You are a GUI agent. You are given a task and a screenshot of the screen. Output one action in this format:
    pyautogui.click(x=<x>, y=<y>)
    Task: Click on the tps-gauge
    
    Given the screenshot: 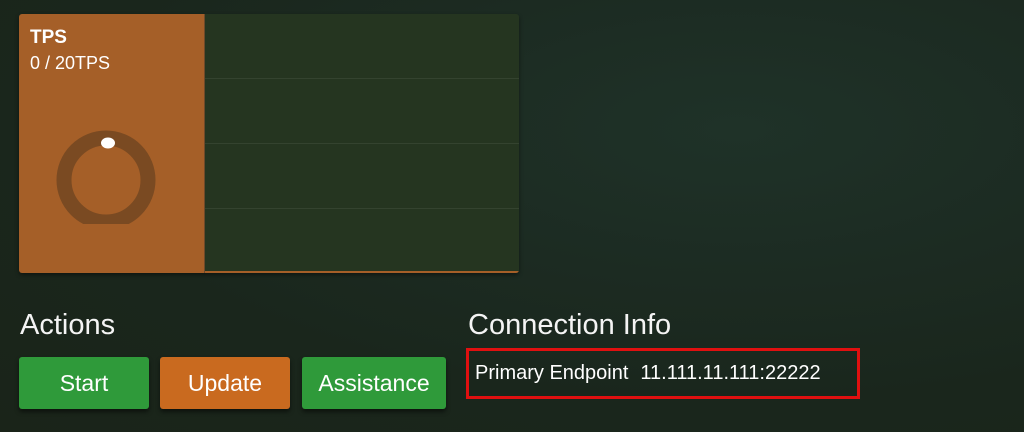 What is the action you would take?
    pyautogui.click(x=106, y=177)
    